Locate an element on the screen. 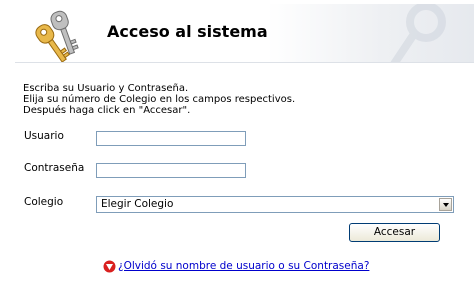  key-watermark-icon is located at coordinates (418, 33).